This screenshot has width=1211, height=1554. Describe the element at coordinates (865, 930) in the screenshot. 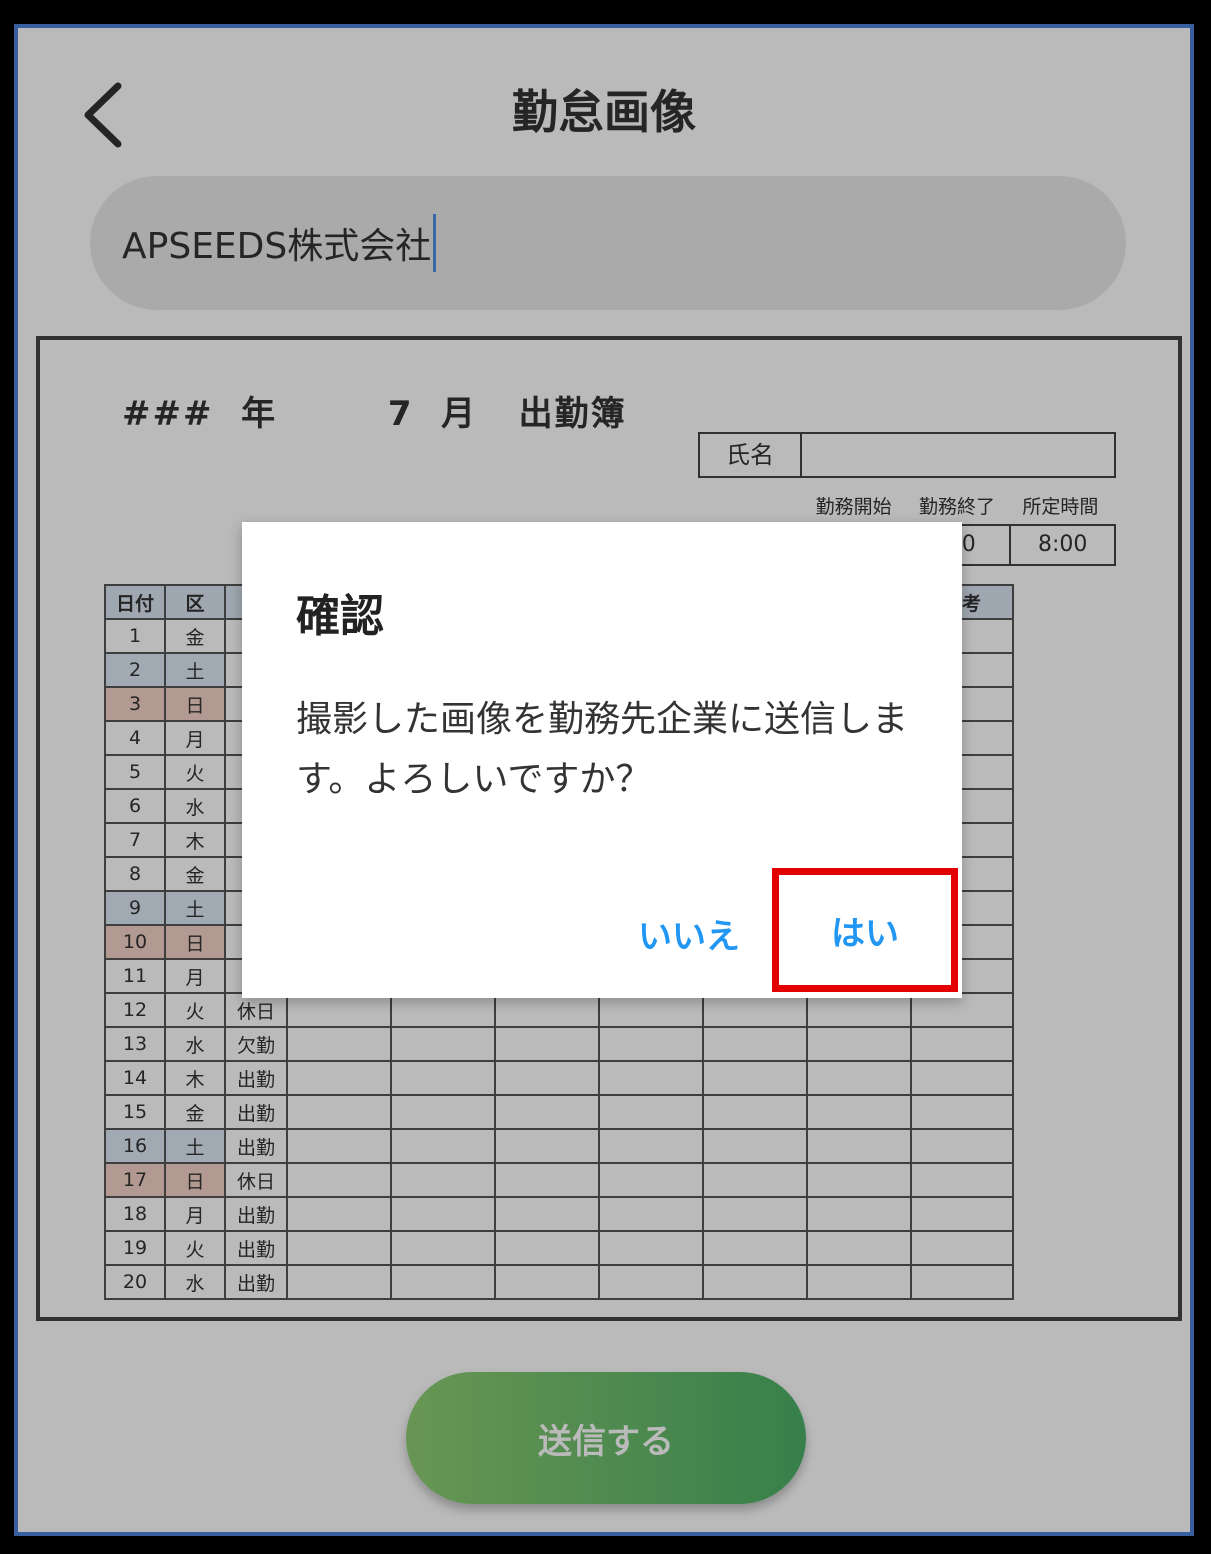

I see `yes-button: はい` at that location.